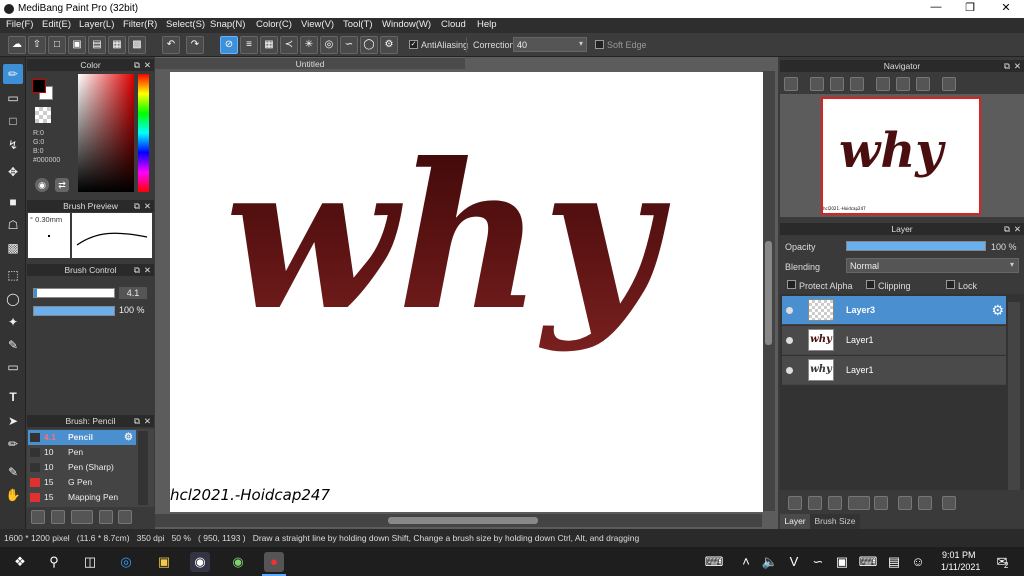  What do you see at coordinates (463, 520) in the screenshot?
I see `horizontal-scroll-thumb` at bounding box center [463, 520].